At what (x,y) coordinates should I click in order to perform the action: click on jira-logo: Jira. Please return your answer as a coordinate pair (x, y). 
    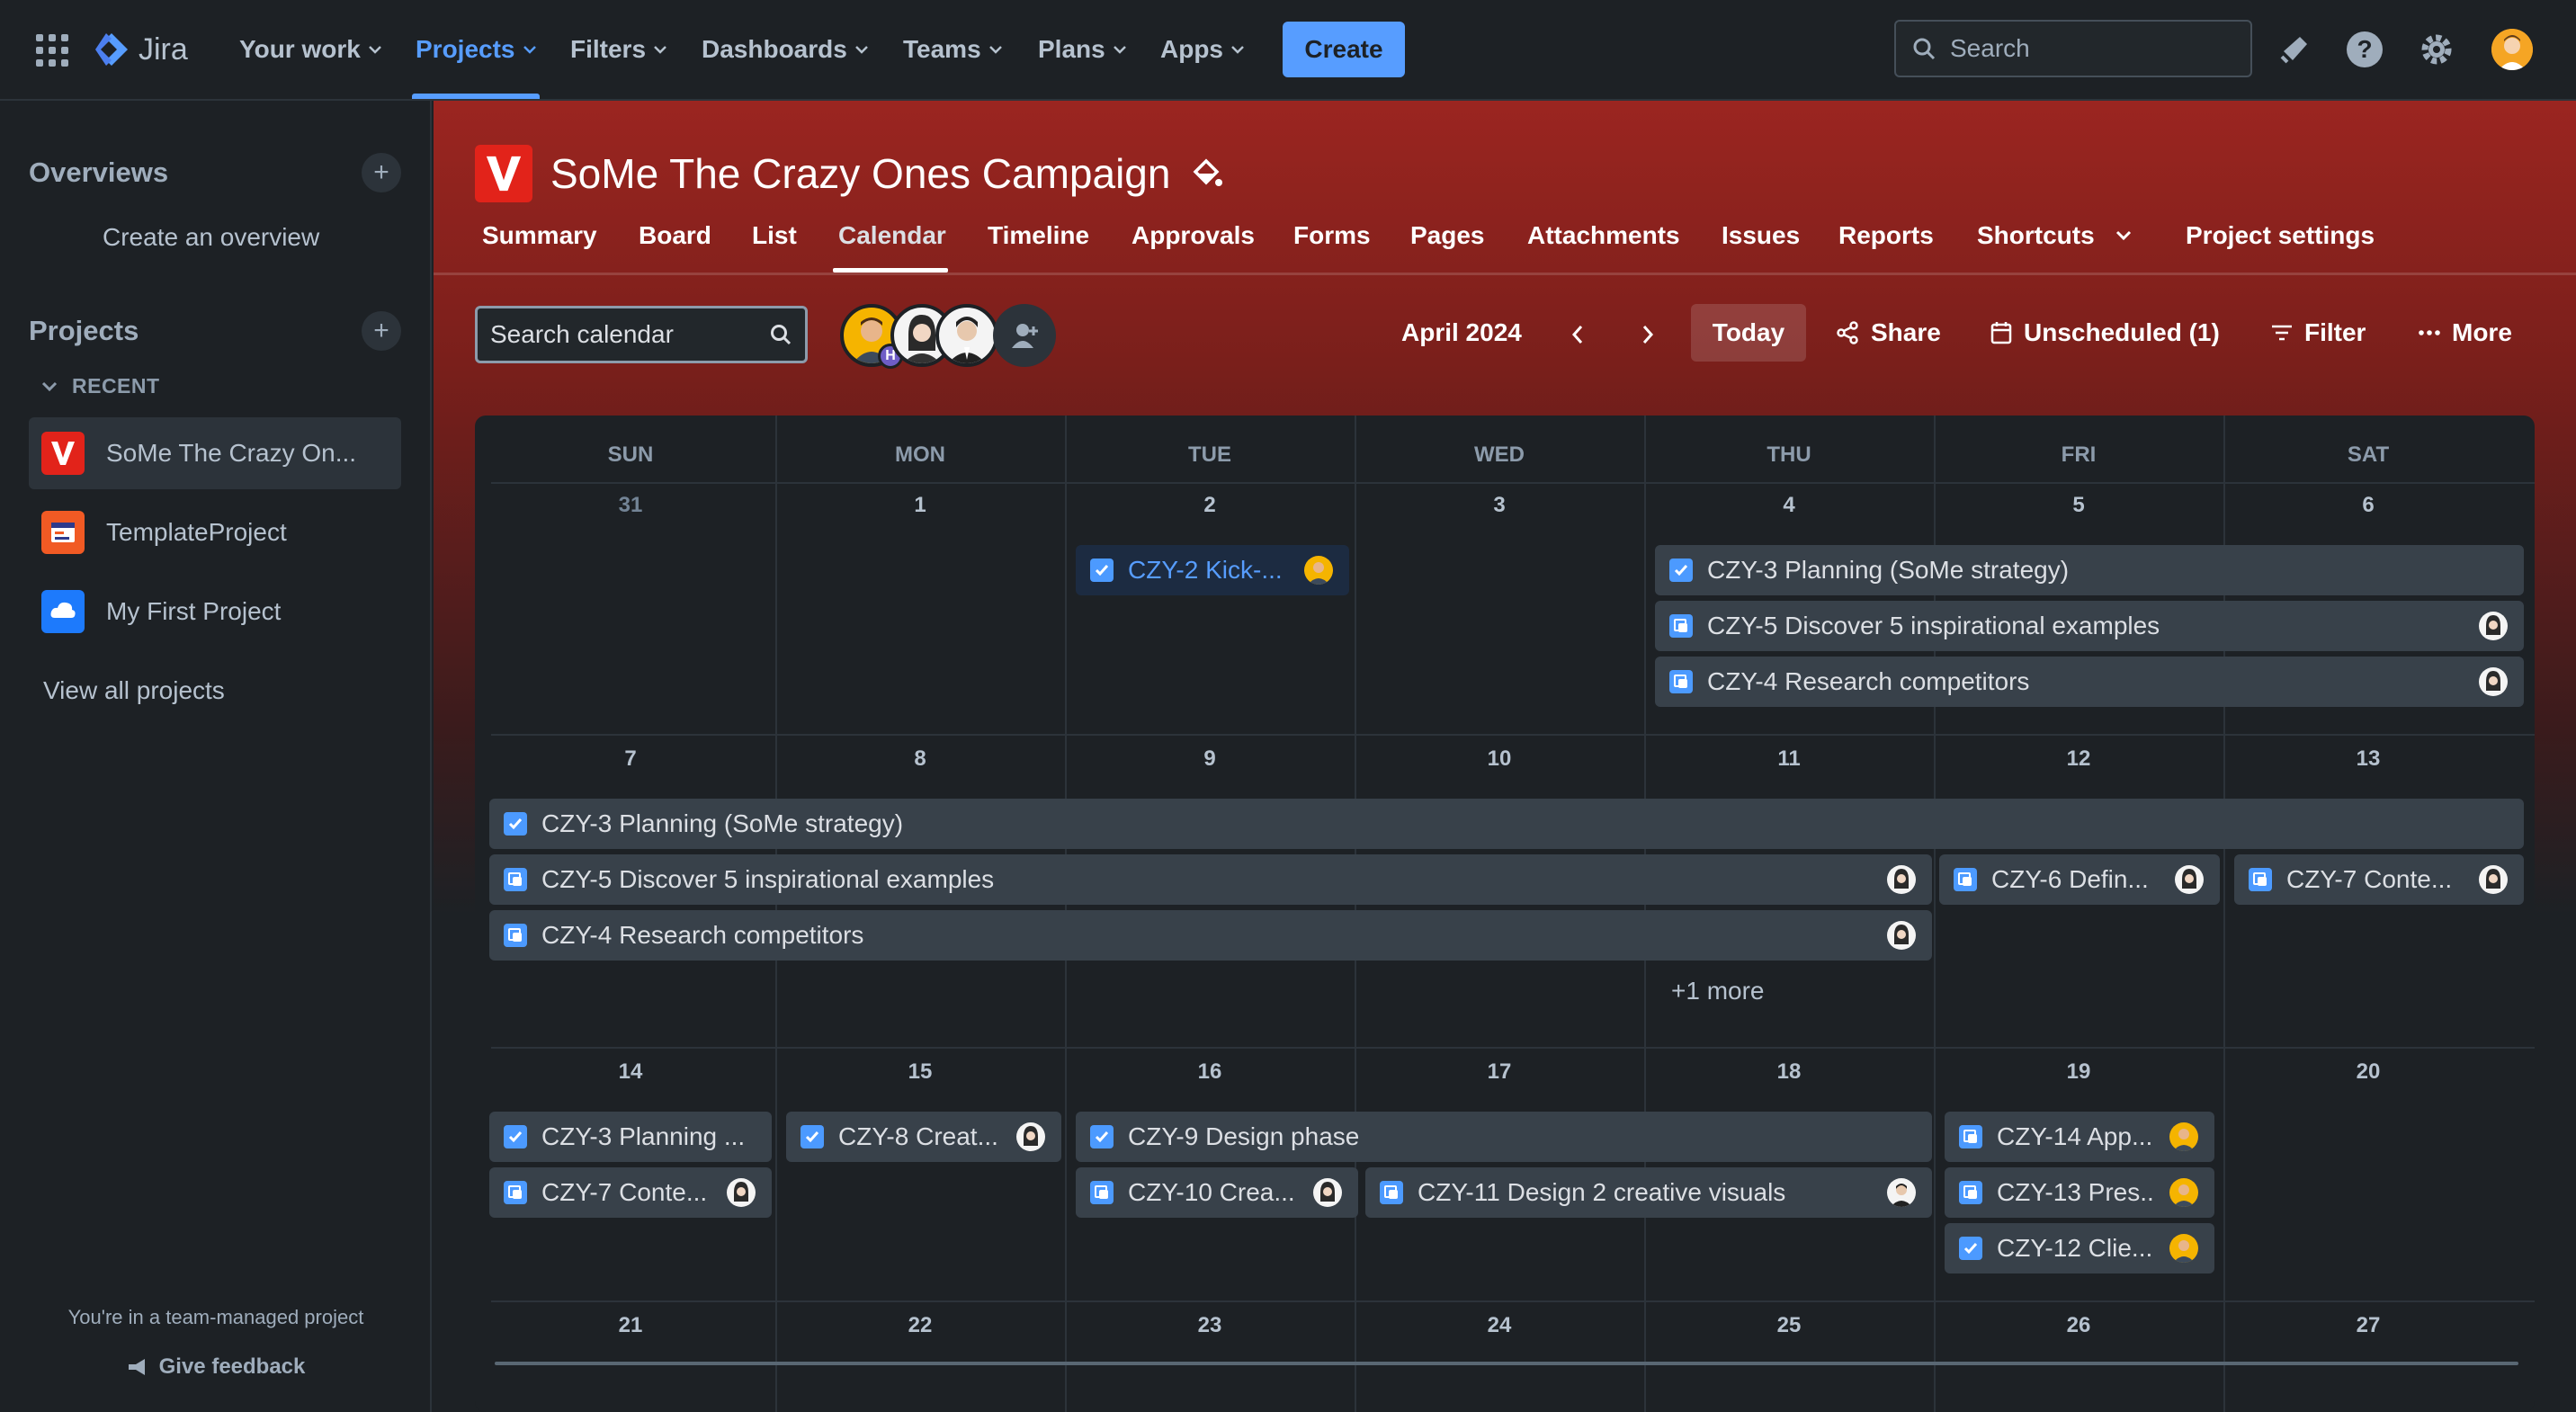
    Looking at the image, I should click on (141, 49).